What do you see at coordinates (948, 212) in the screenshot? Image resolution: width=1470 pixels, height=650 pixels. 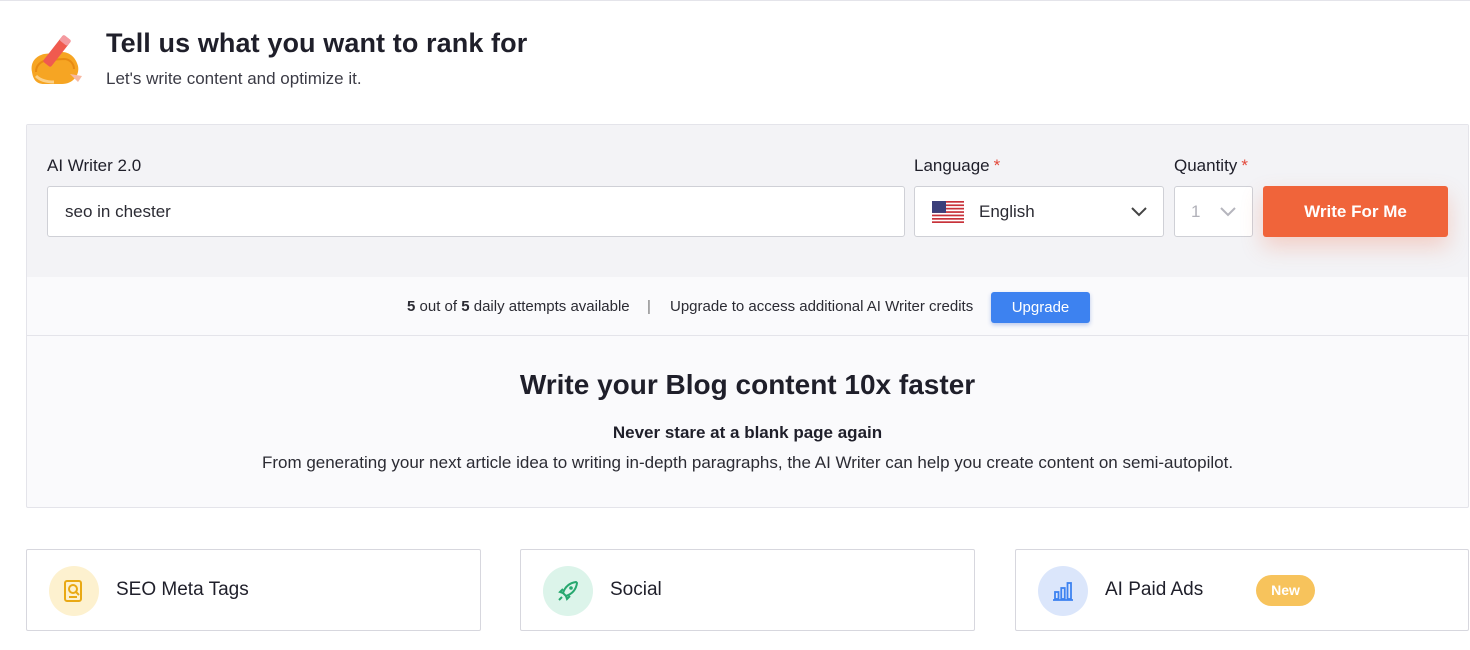 I see `us-flag-icon` at bounding box center [948, 212].